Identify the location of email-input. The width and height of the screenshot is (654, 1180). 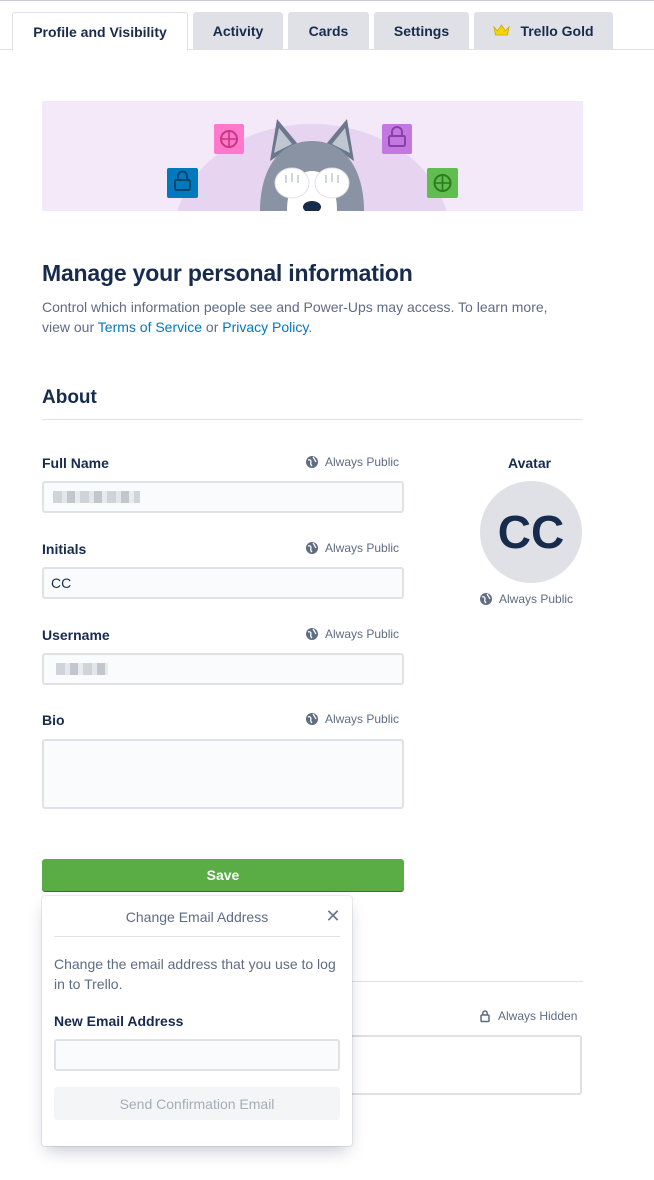
(467, 1065).